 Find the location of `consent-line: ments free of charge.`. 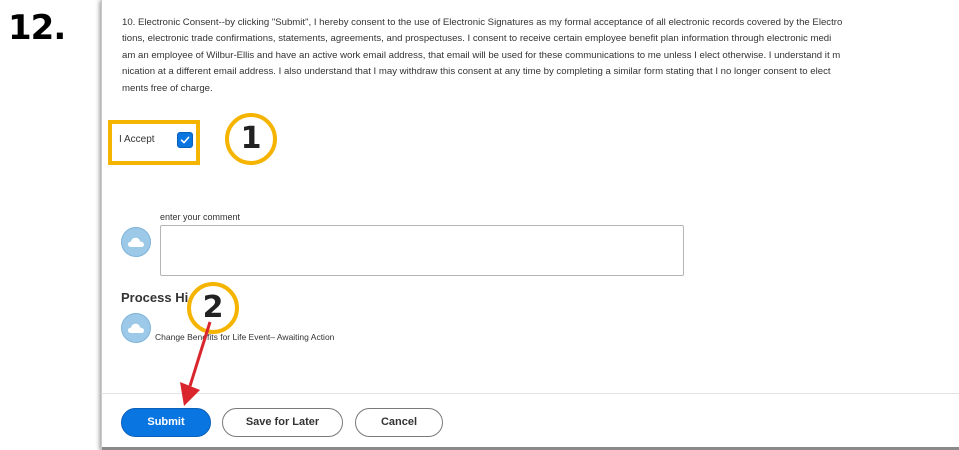

consent-line: ments free of charge. is located at coordinates (167, 88).